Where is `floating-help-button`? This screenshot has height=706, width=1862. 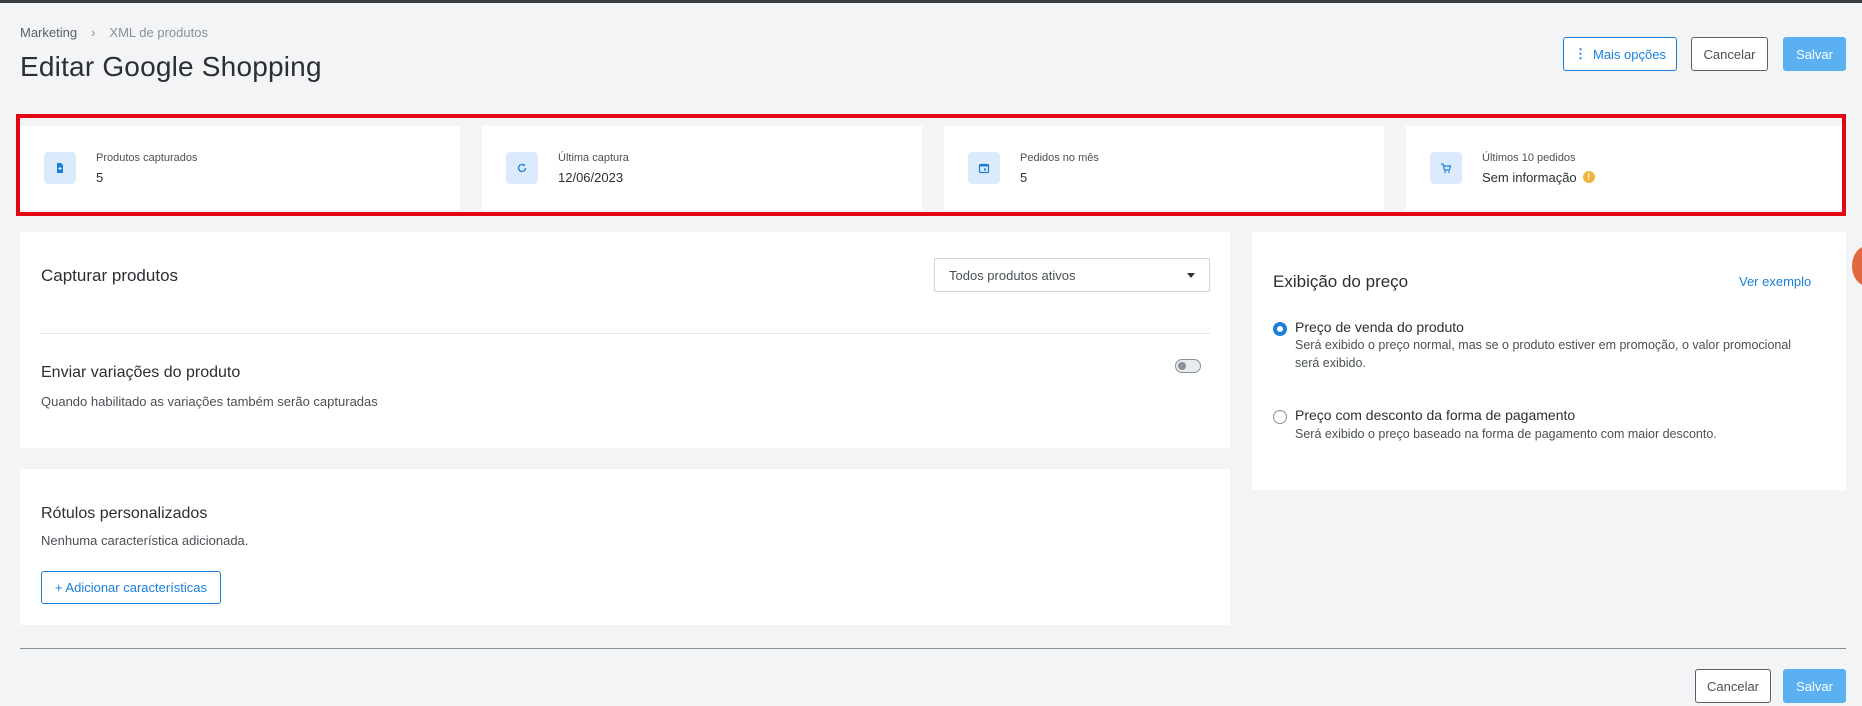
floating-help-button is located at coordinates (1857, 266).